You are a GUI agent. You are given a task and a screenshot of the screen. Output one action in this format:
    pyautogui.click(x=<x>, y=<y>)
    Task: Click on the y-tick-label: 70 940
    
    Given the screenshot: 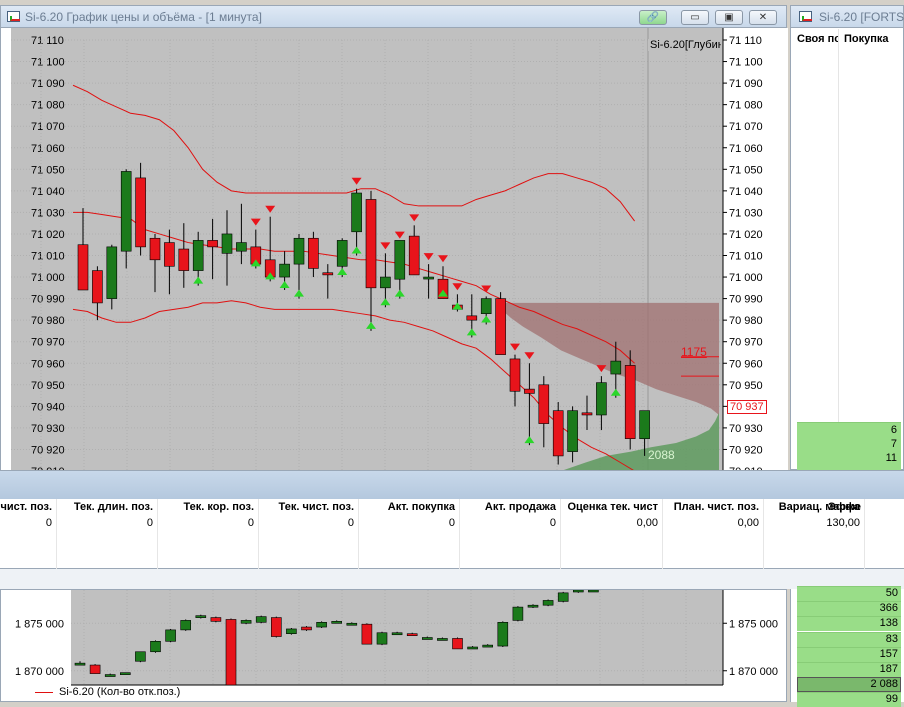 What is the action you would take?
    pyautogui.click(x=48, y=407)
    